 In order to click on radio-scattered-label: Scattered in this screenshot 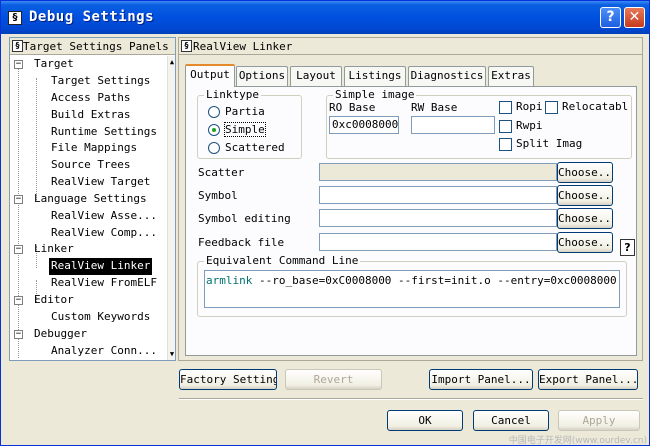, I will do `click(255, 147)`.